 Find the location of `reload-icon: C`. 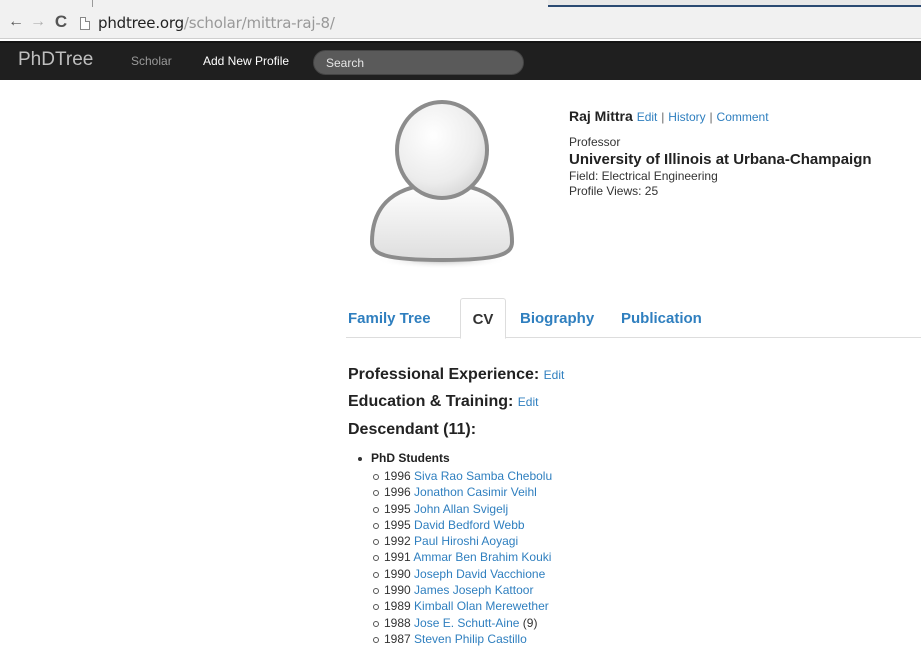

reload-icon: C is located at coordinates (61, 22).